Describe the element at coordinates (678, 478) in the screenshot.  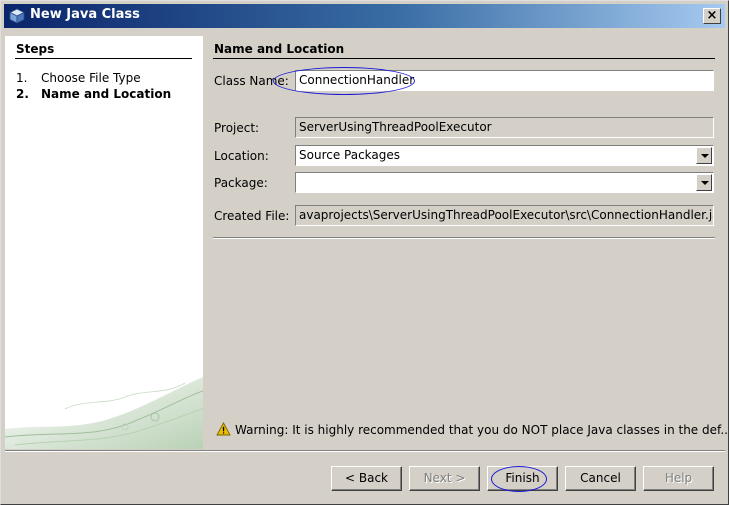
I see `help-button: Help` at that location.